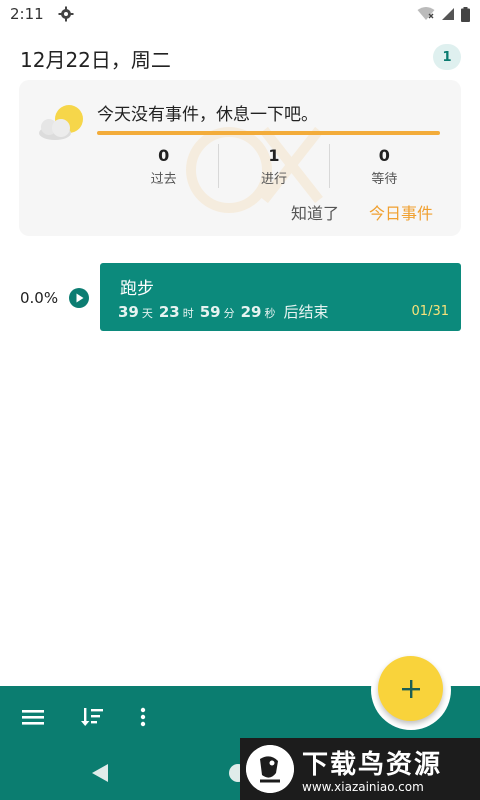 This screenshot has width=480, height=800. What do you see at coordinates (251, 312) in the screenshot?
I see `countdown-seconds: 29` at bounding box center [251, 312].